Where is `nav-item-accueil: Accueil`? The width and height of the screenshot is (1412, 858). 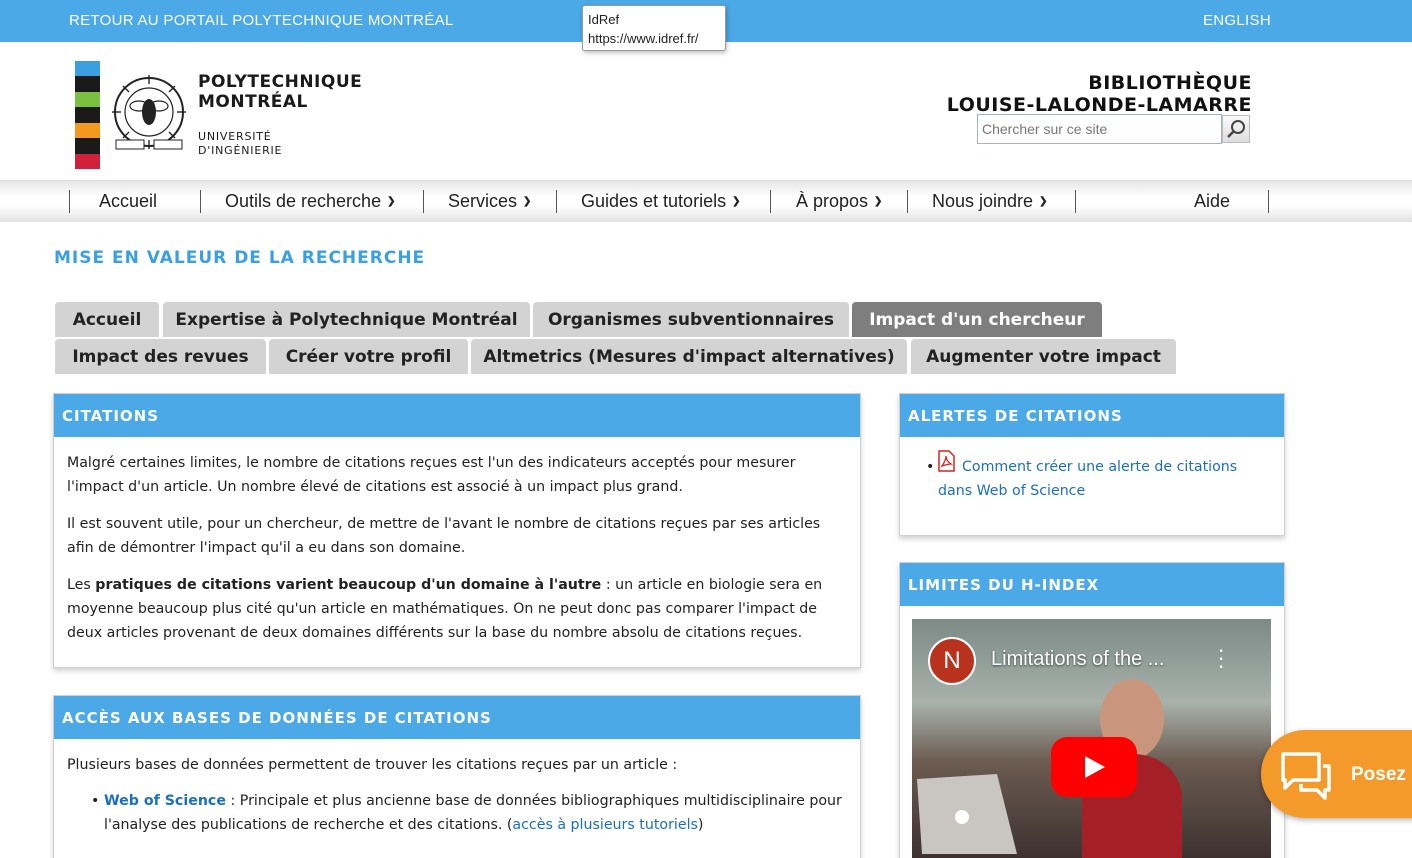
nav-item-accueil: Accueil is located at coordinates (128, 201).